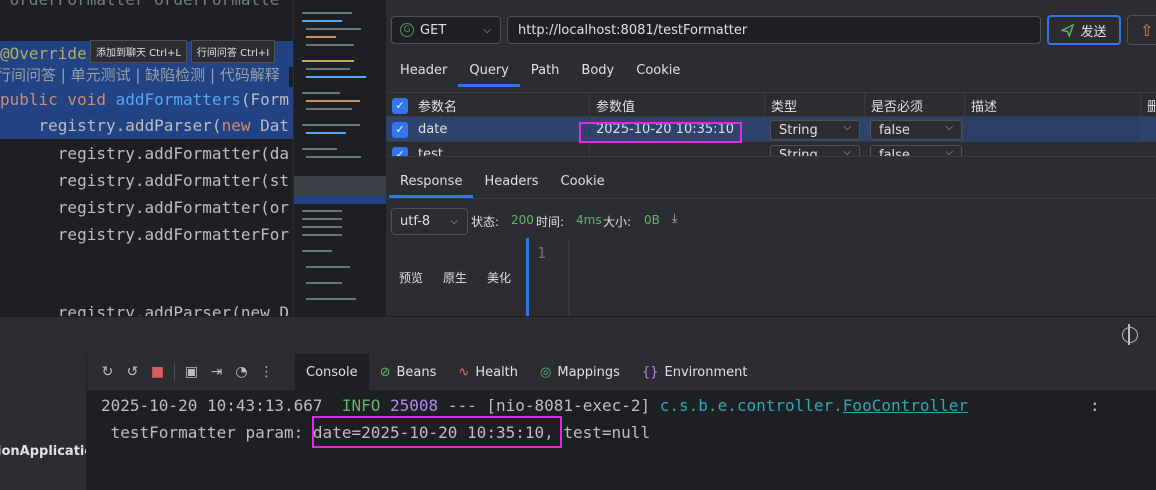  What do you see at coordinates (489, 75) in the screenshot?
I see `tab-query: Query` at bounding box center [489, 75].